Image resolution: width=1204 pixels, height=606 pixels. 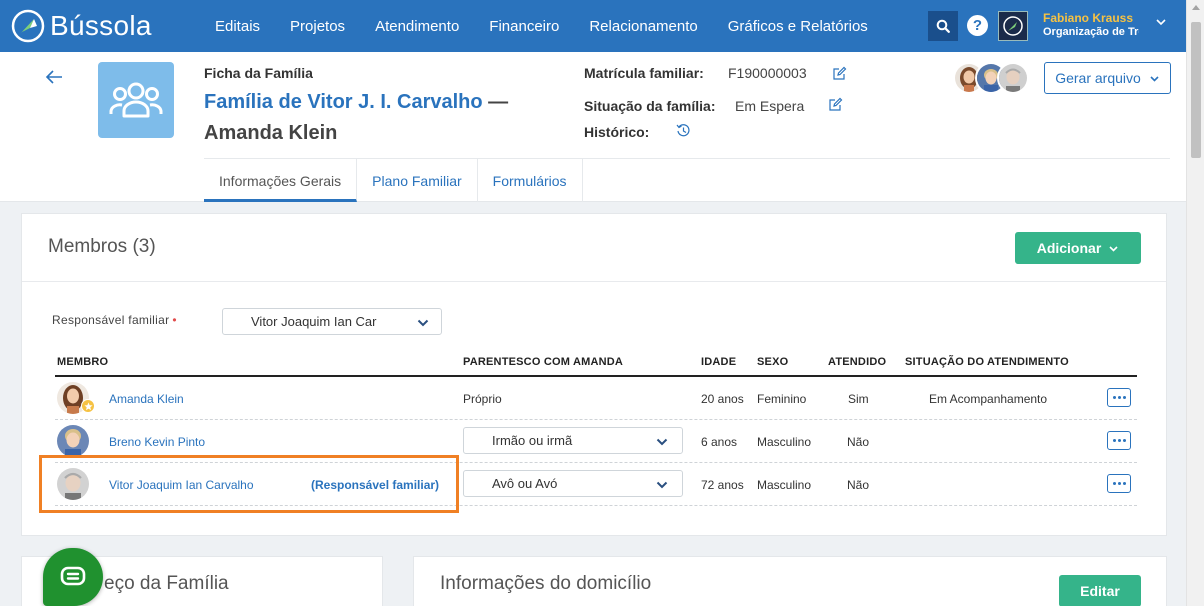 I want to click on member-parentesco: Próprio, so click(x=482, y=399).